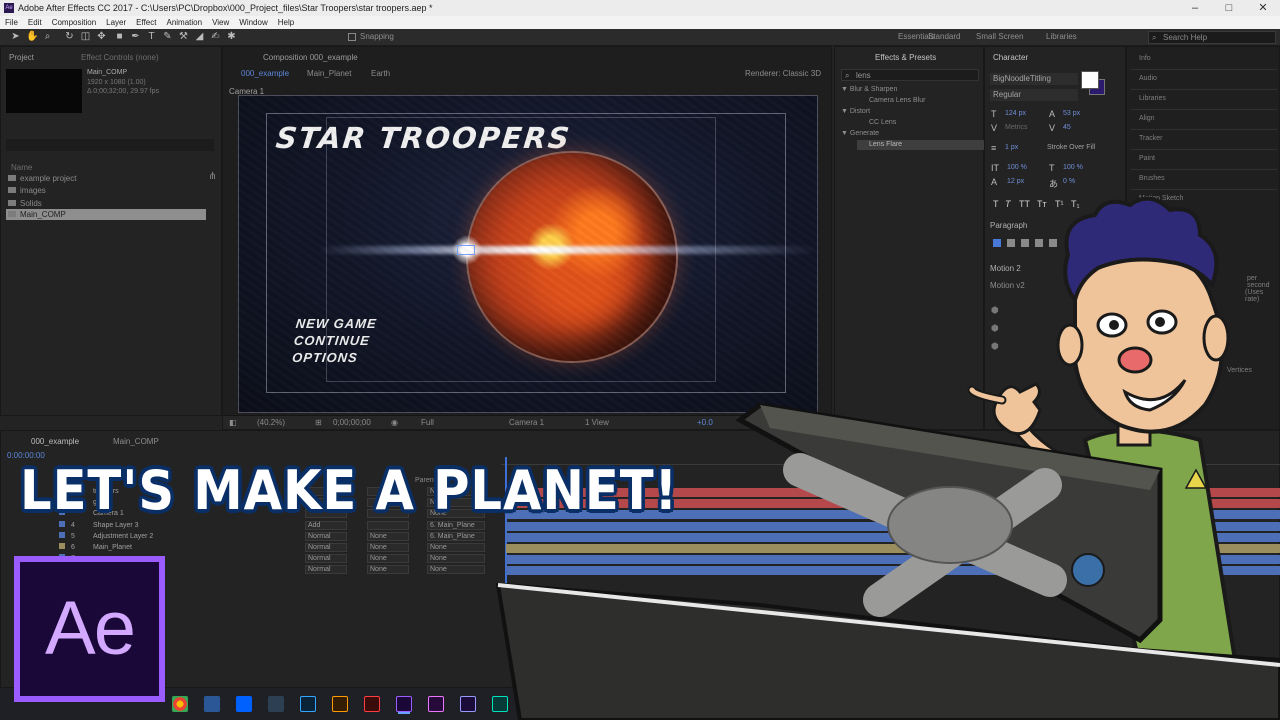 The width and height of the screenshot is (1280, 720). I want to click on leading-value: 53 px, so click(1071, 113).